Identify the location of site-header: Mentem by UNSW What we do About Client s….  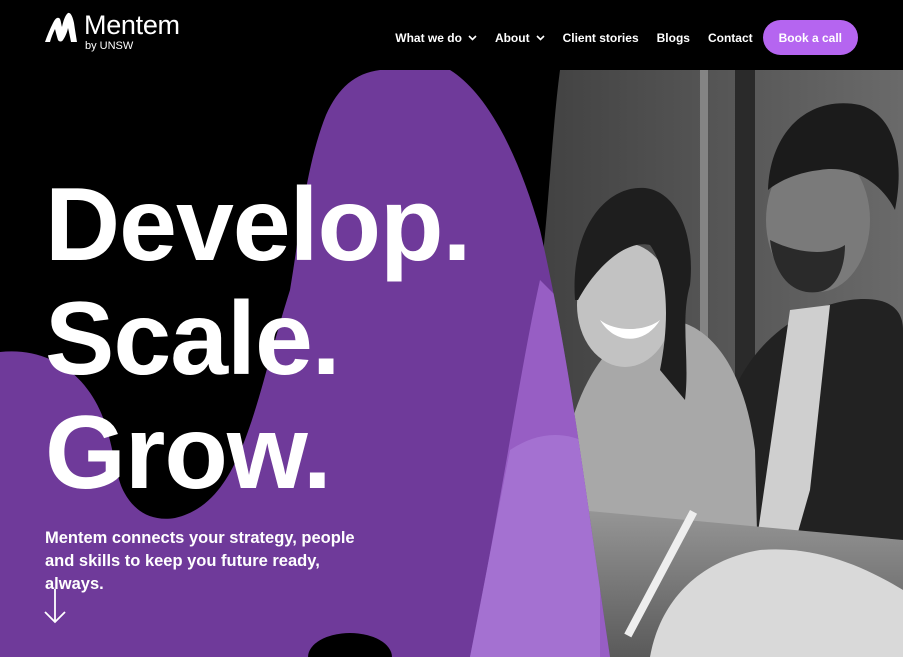
(451, 35).